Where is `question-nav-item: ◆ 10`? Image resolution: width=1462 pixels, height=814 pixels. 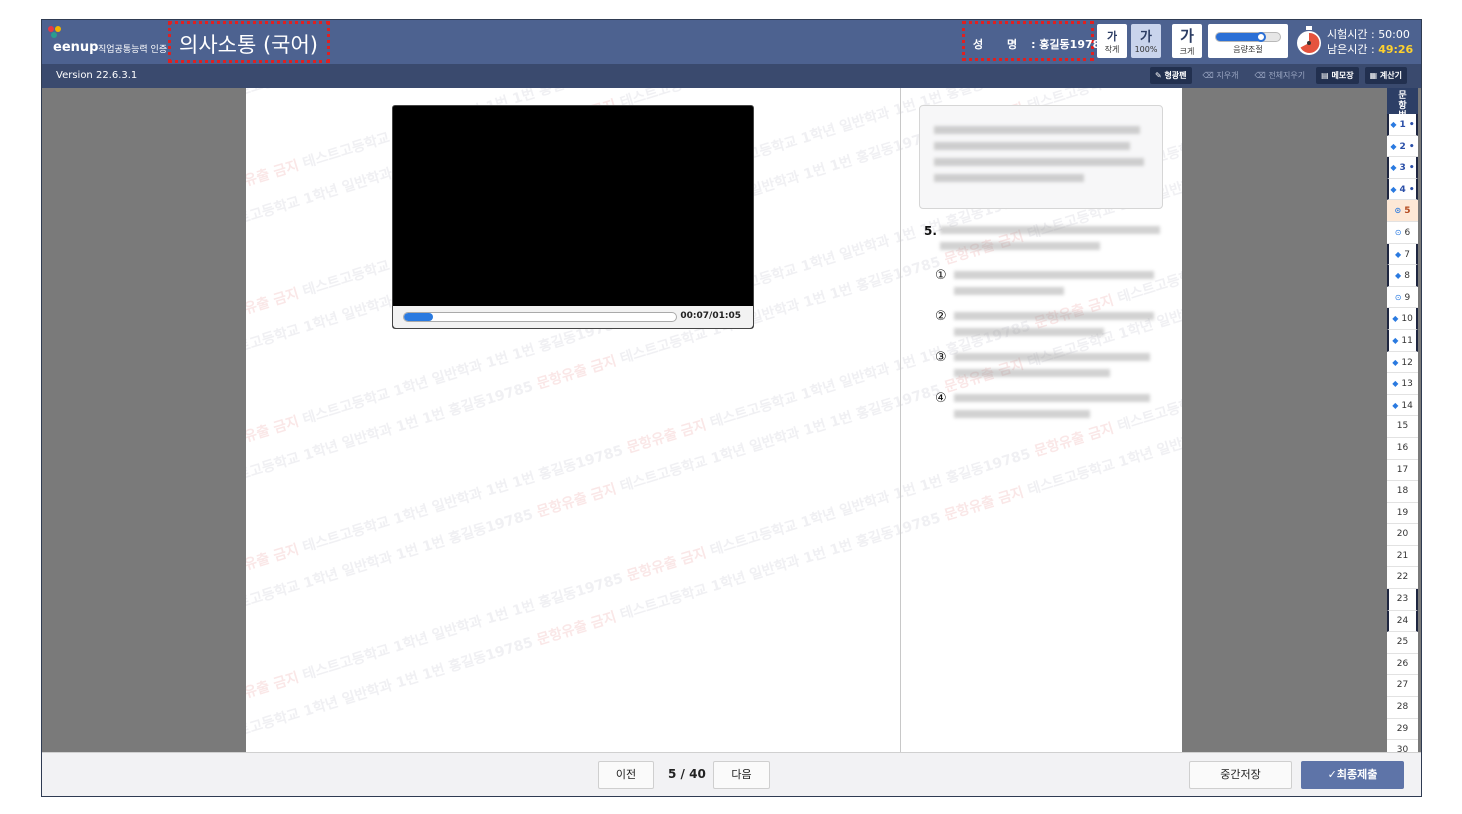 question-nav-item: ◆ 10 is located at coordinates (1402, 319).